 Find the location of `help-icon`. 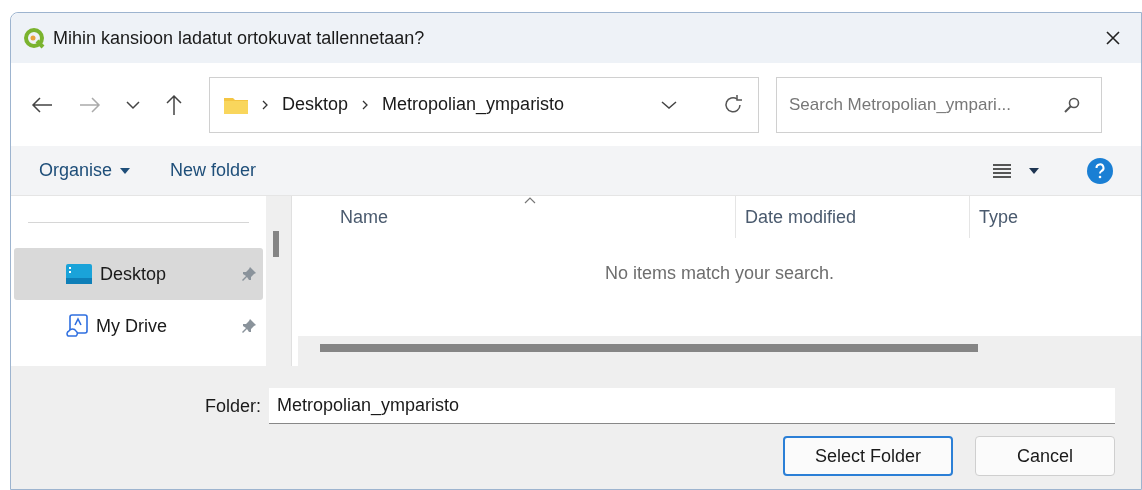

help-icon is located at coordinates (1100, 170).